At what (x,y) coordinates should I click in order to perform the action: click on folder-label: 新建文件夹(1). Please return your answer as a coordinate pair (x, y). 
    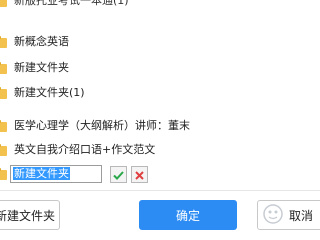
    Looking at the image, I should click on (49, 92).